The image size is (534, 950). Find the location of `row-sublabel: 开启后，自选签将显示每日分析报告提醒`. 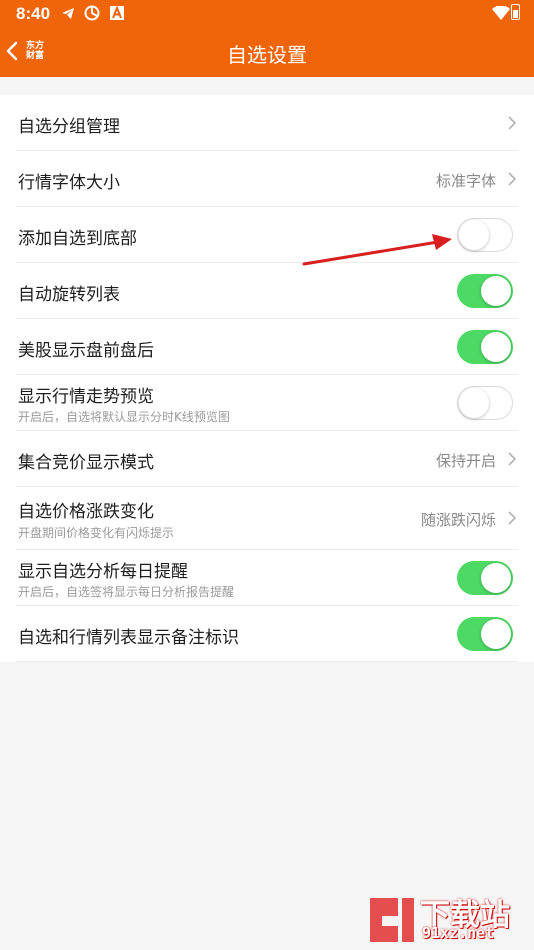

row-sublabel: 开启后，自选签将显示每日分析报告提醒 is located at coordinates (126, 592).